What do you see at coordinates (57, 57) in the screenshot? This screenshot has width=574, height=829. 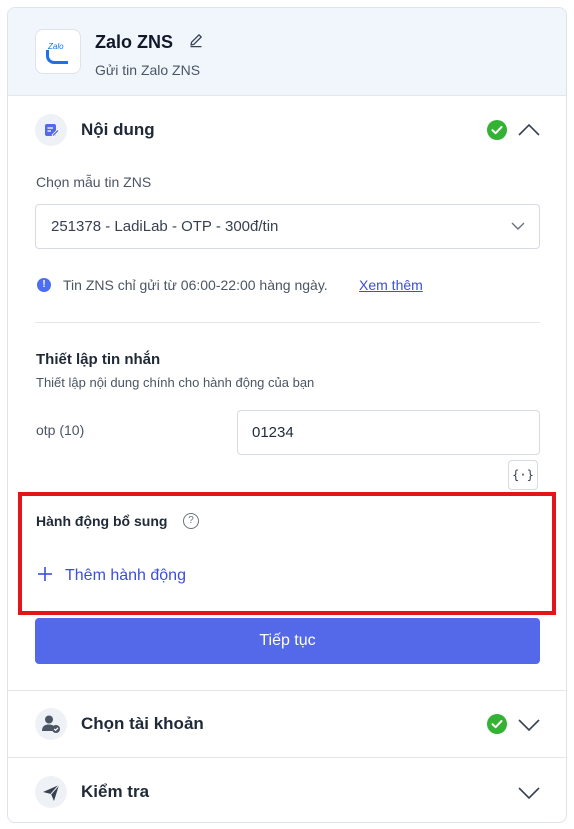 I see `zalo-logo-mark` at bounding box center [57, 57].